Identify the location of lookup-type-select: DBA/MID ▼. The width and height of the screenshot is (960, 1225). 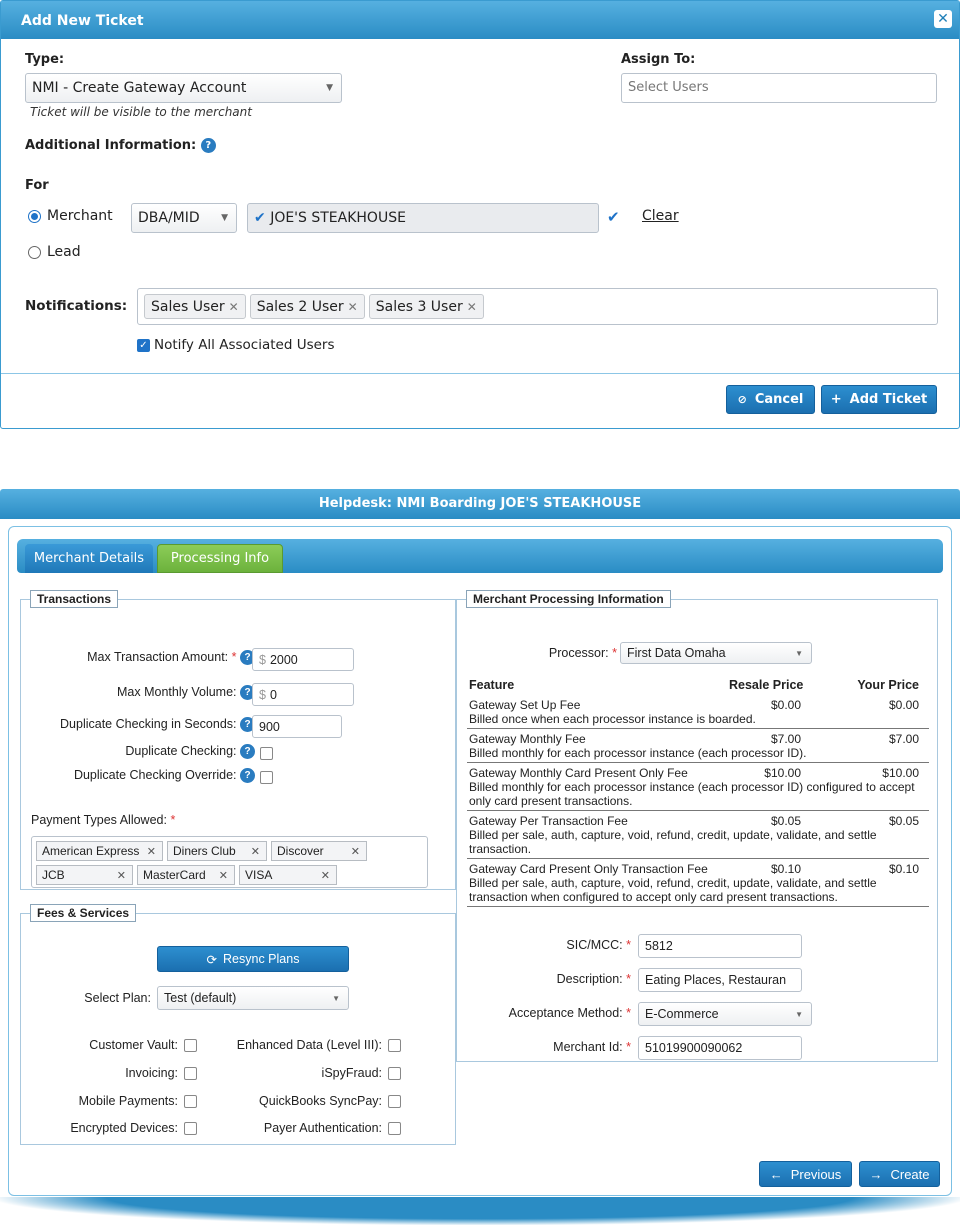
(184, 218).